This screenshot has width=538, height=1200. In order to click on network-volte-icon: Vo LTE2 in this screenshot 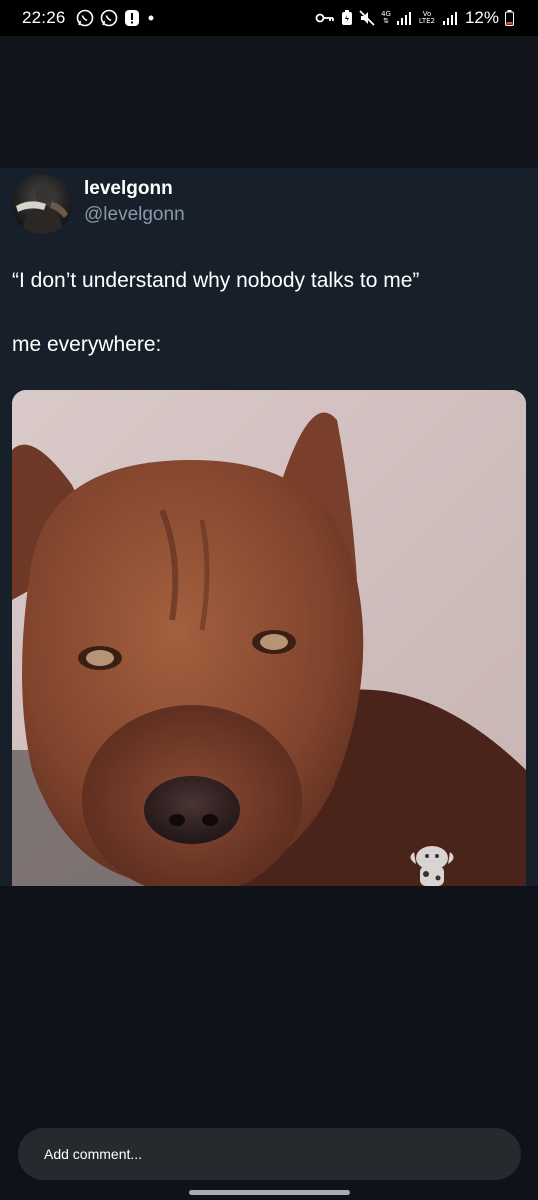, I will do `click(427, 18)`.